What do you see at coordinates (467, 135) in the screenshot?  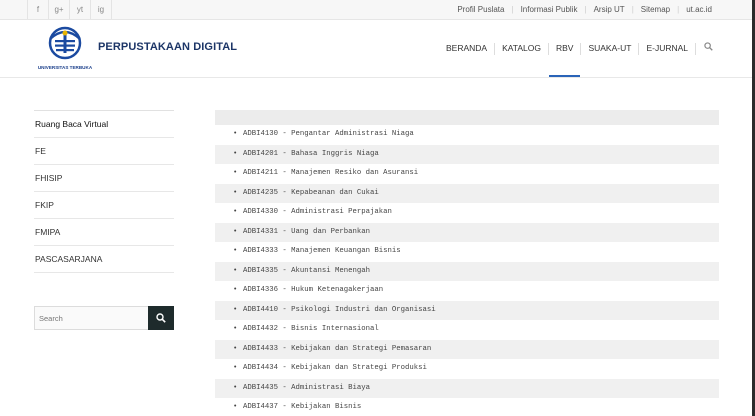 I see `list-item: • ADBI4130 - Pengantar Administrasi Niaga` at bounding box center [467, 135].